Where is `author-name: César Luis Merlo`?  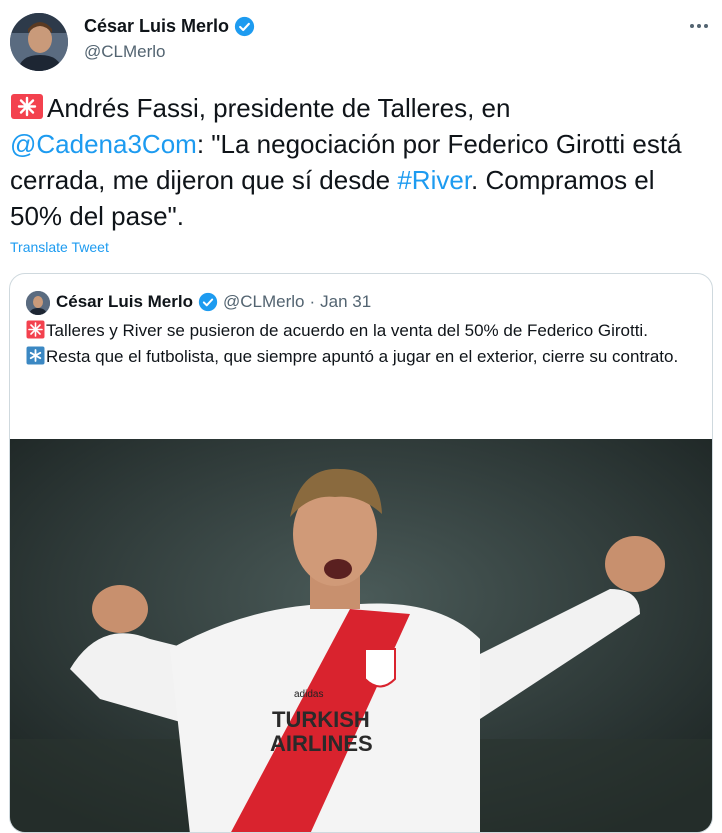 author-name: César Luis Merlo is located at coordinates (156, 26).